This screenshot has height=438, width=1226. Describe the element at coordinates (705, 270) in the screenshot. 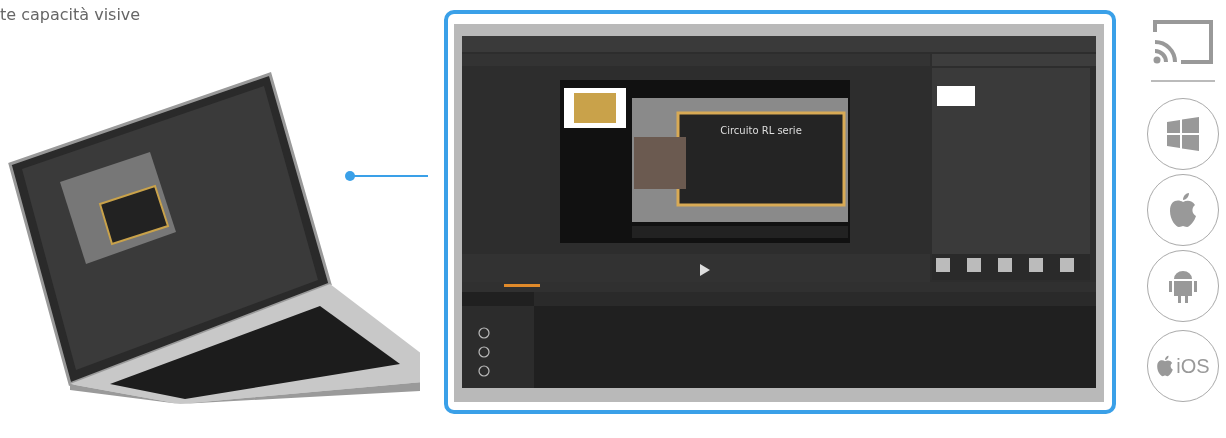

I see `play-icon` at that location.